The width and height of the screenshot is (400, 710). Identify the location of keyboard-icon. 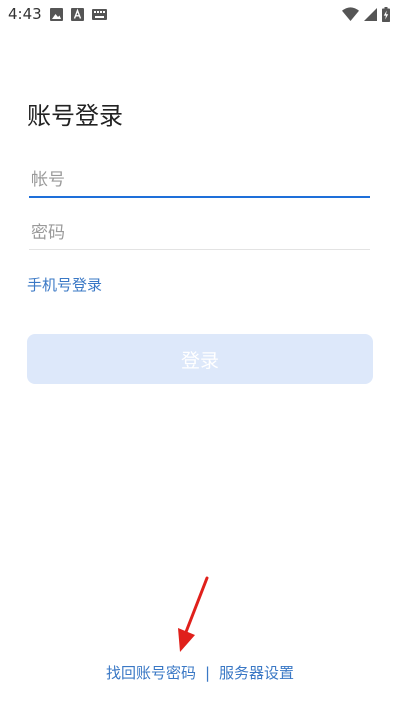
(99, 14).